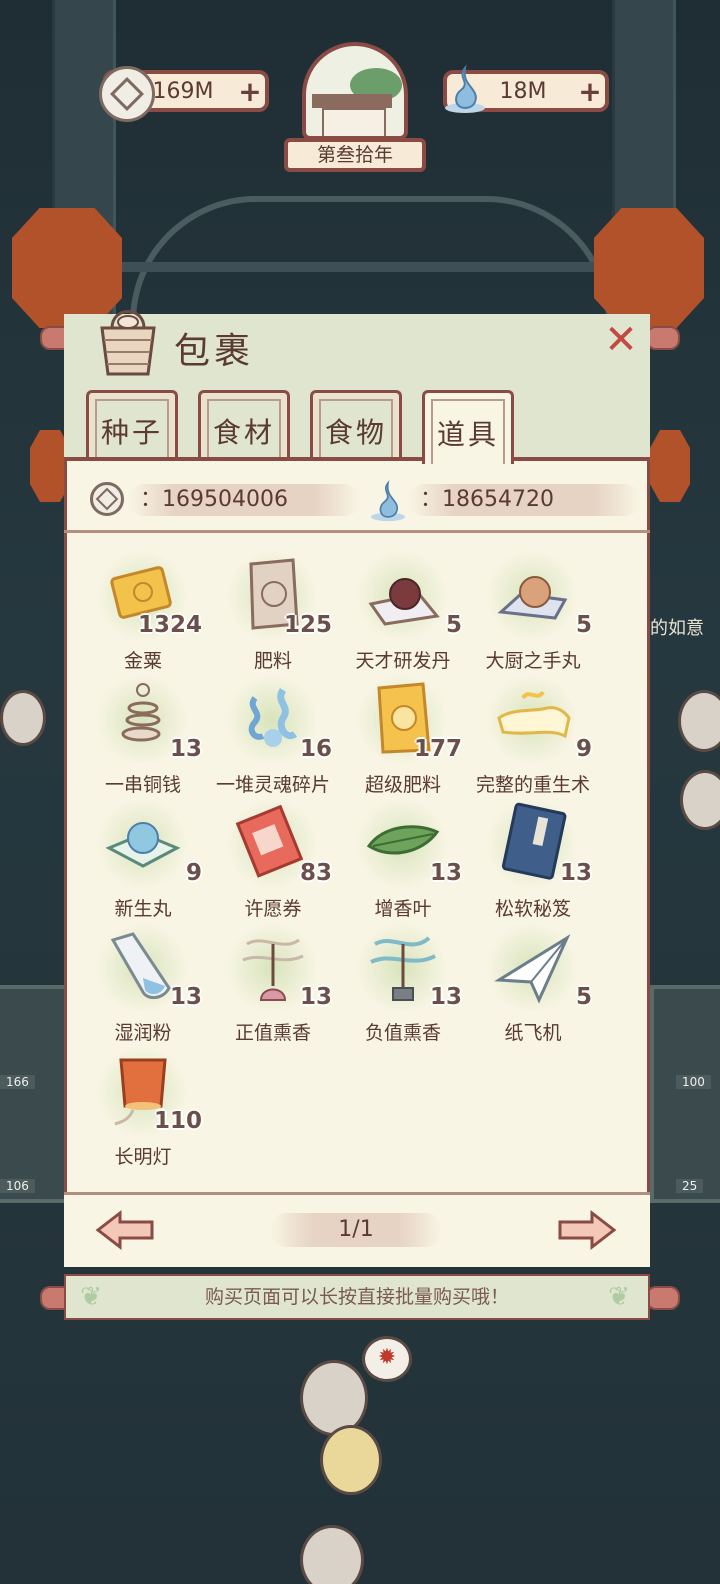  I want to click on item-paper-plane: 5 纸飞机, so click(533, 984).